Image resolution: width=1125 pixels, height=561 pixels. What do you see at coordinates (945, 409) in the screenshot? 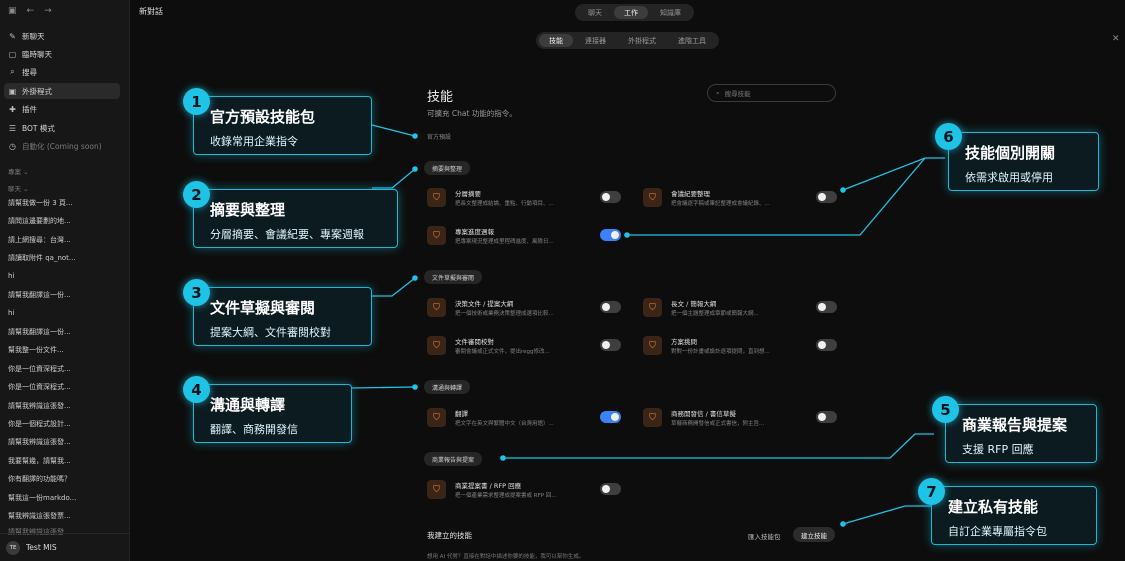
I see `callout-badge-5: 5` at bounding box center [945, 409].